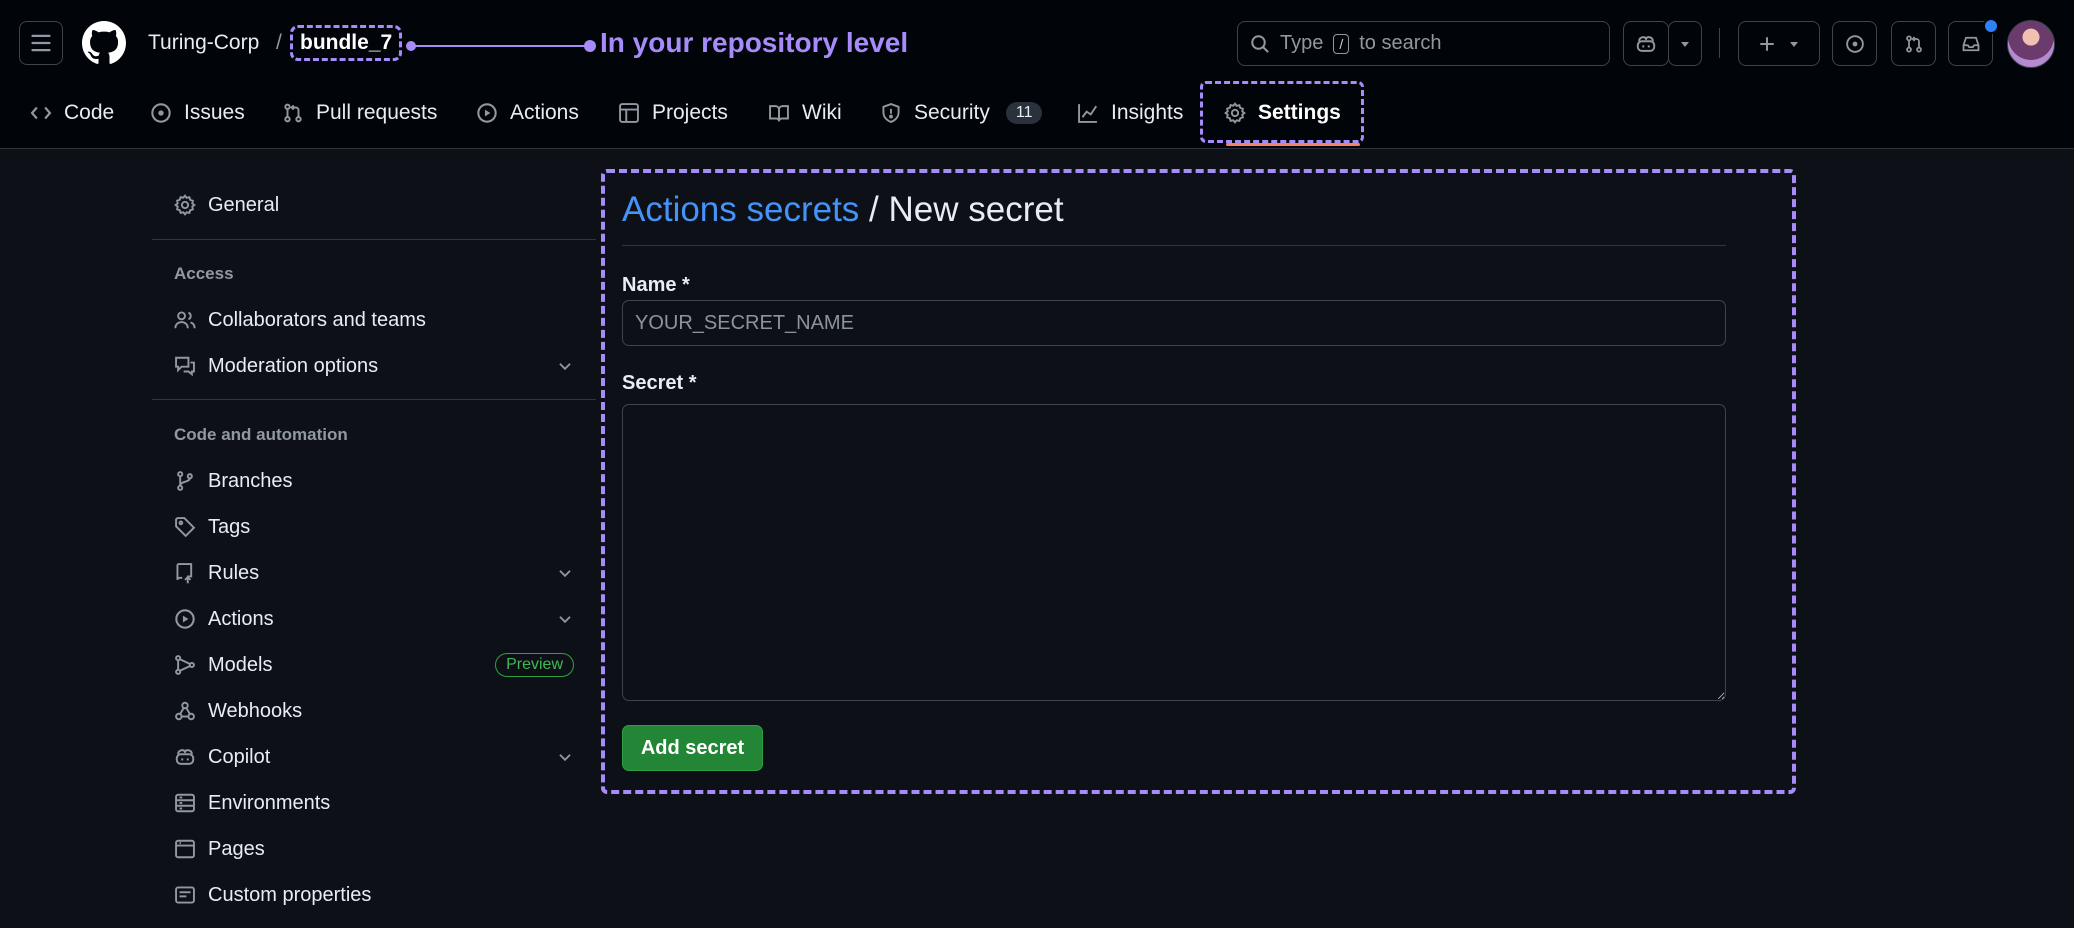 Image resolution: width=2074 pixels, height=928 pixels. Describe the element at coordinates (500, 46) in the screenshot. I see `annotation-connector` at that location.